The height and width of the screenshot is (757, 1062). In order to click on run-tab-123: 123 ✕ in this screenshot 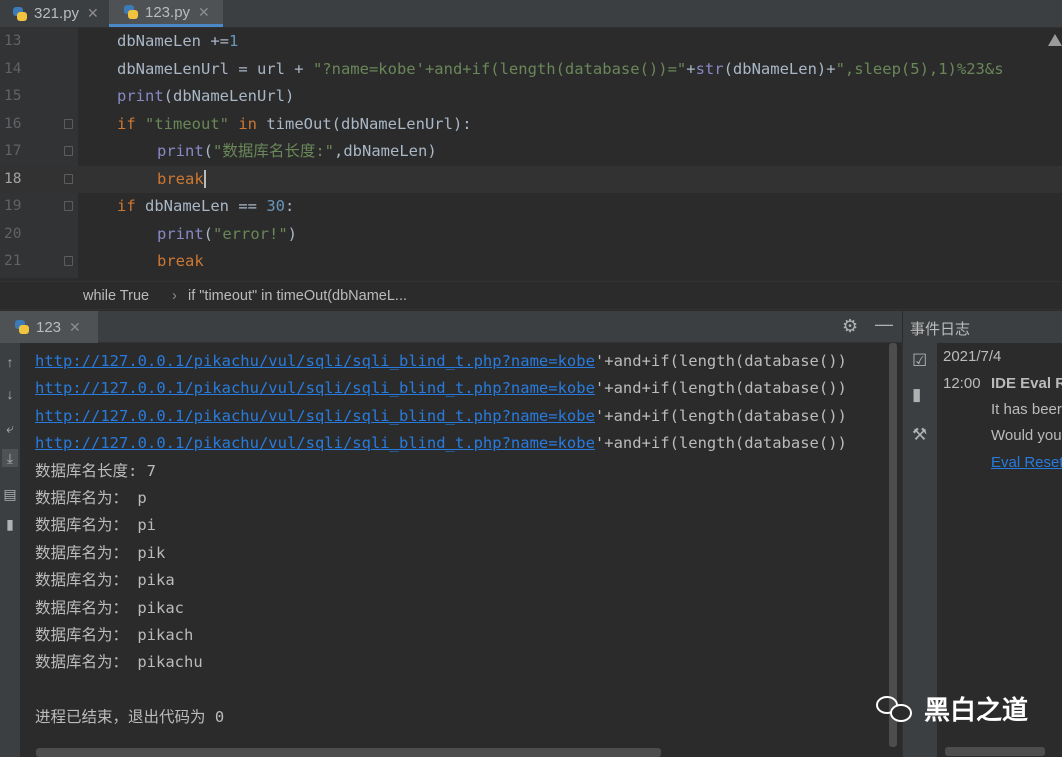, I will do `click(49, 327)`.